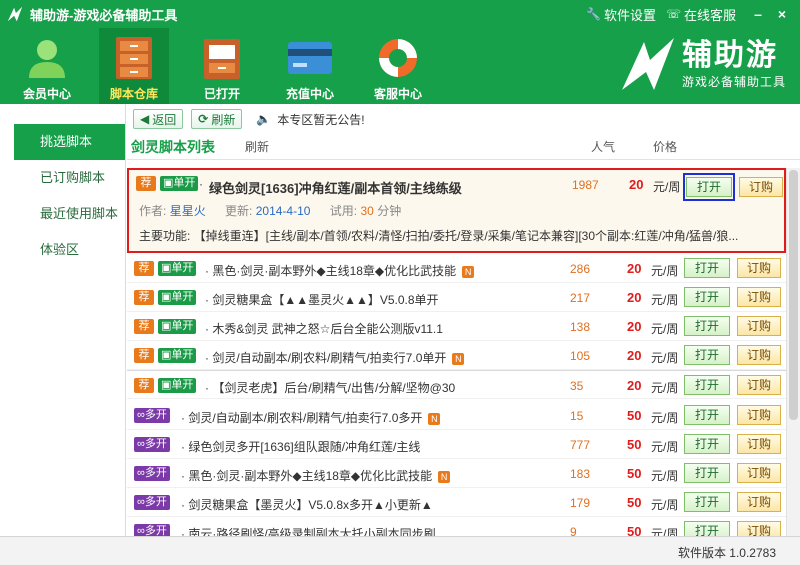 This screenshot has height=565, width=800. What do you see at coordinates (761, 187) in the screenshot?
I see `featured-subscribe-button: 订购` at bounding box center [761, 187].